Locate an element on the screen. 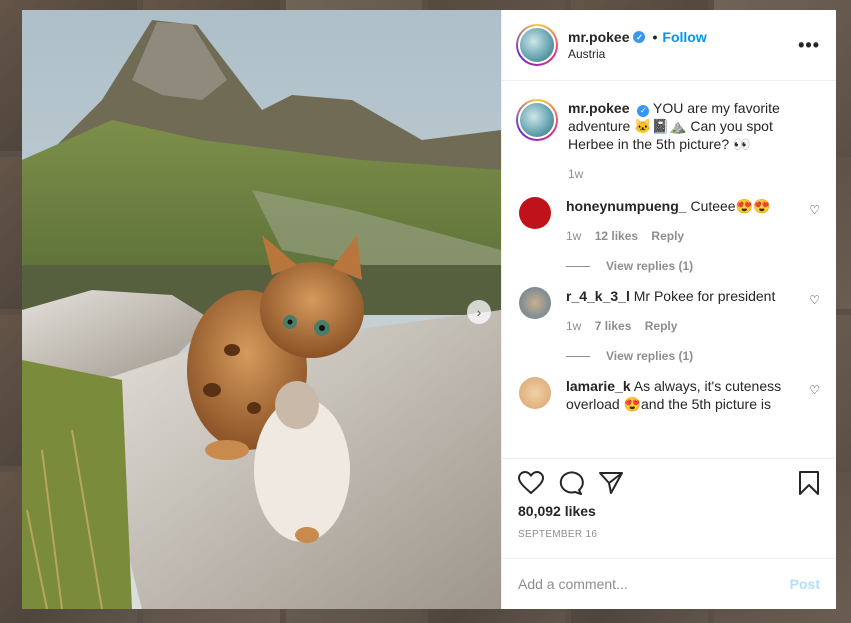 The width and height of the screenshot is (851, 623). bookmark-icon is located at coordinates (809, 483).